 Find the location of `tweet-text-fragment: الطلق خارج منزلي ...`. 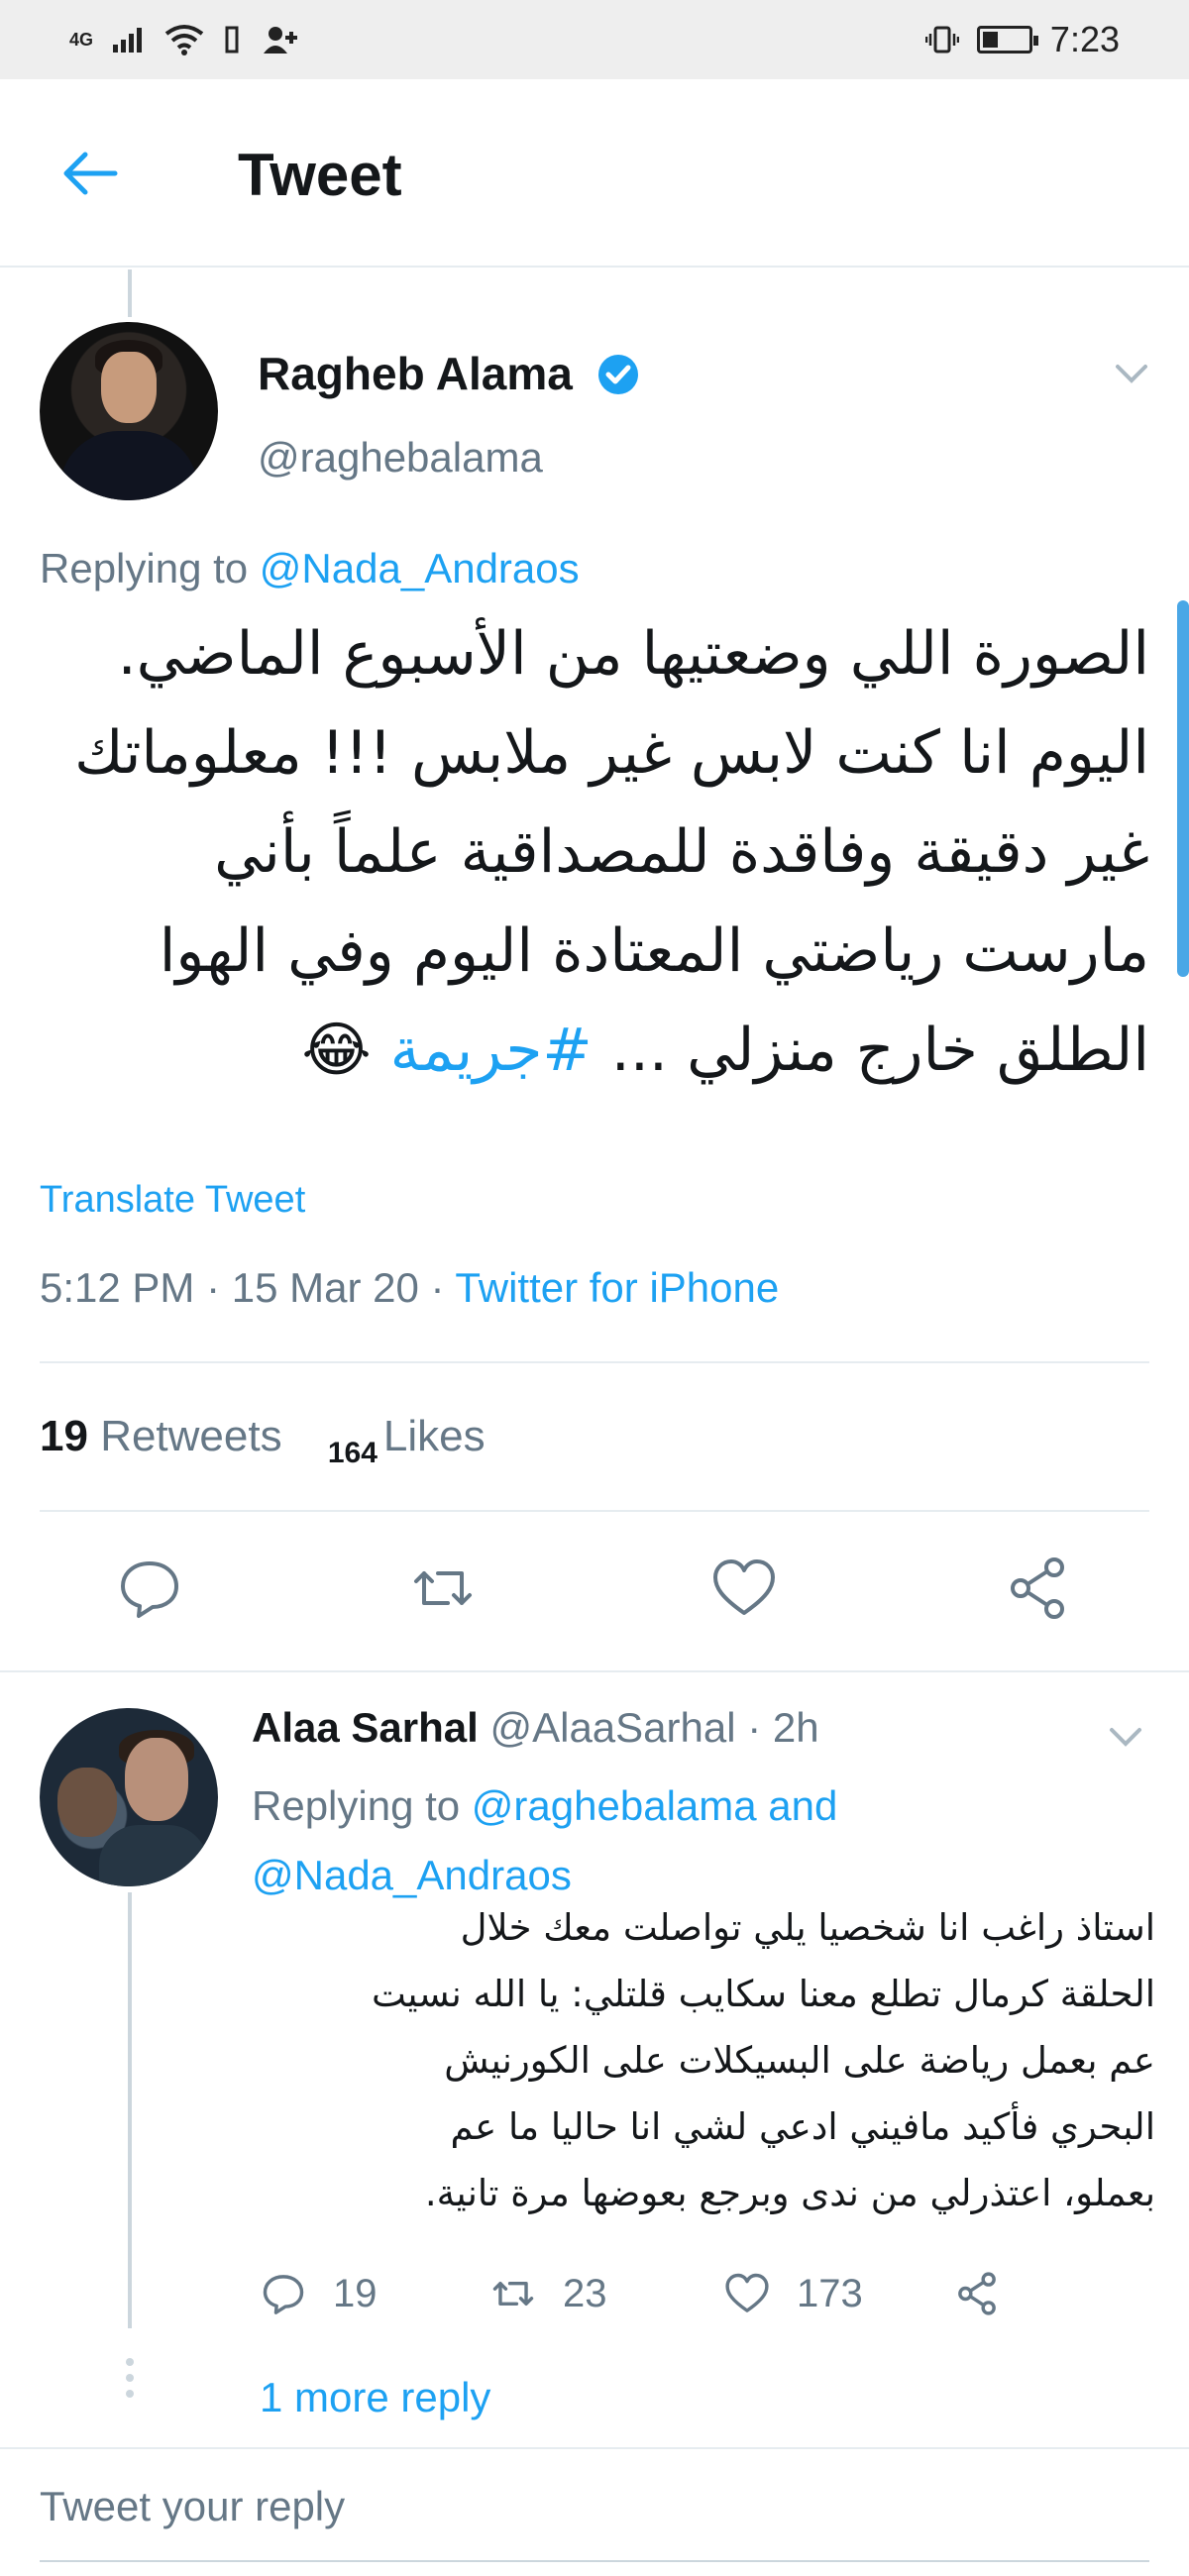

tweet-text-fragment: الطلق خارج منزلي ... is located at coordinates (871, 1050).